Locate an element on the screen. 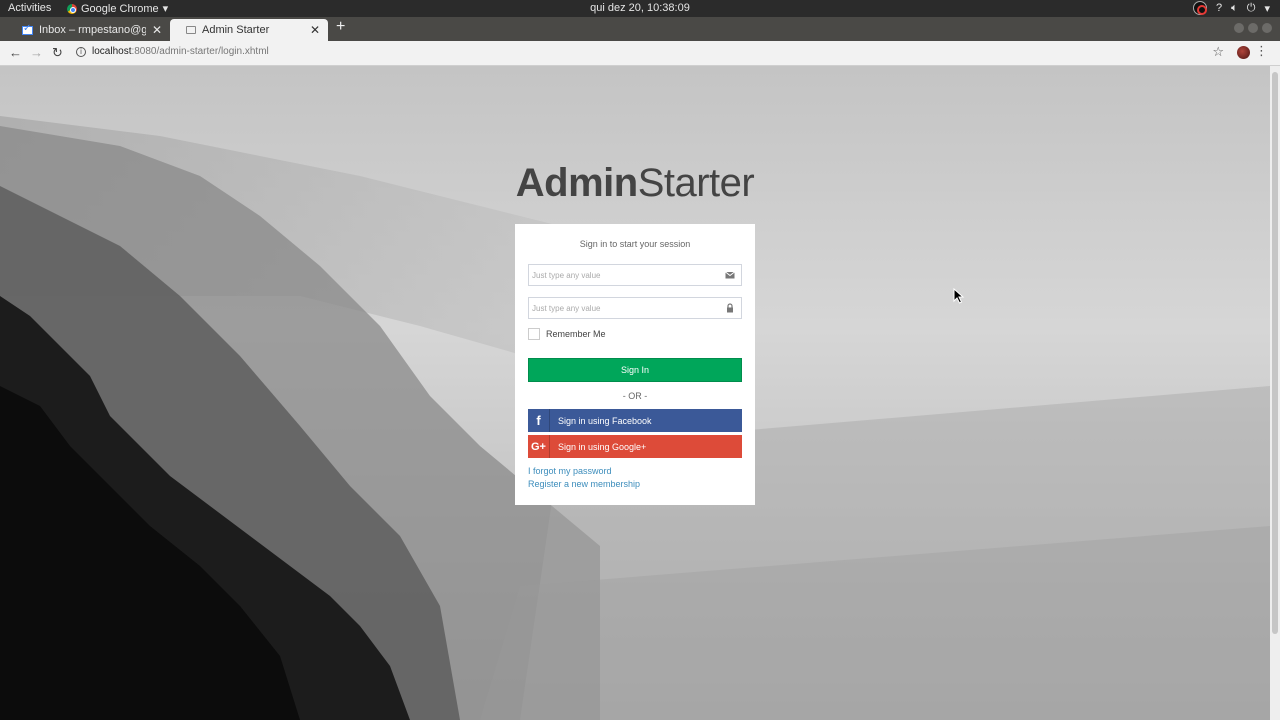 This screenshot has width=1280, height=720. password-input is located at coordinates (624, 308).